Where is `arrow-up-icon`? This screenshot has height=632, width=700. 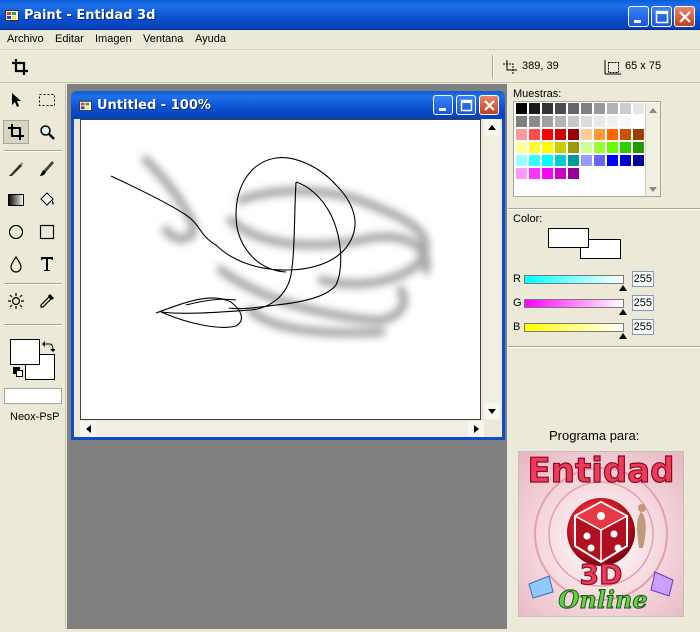 arrow-up-icon is located at coordinates (653, 110).